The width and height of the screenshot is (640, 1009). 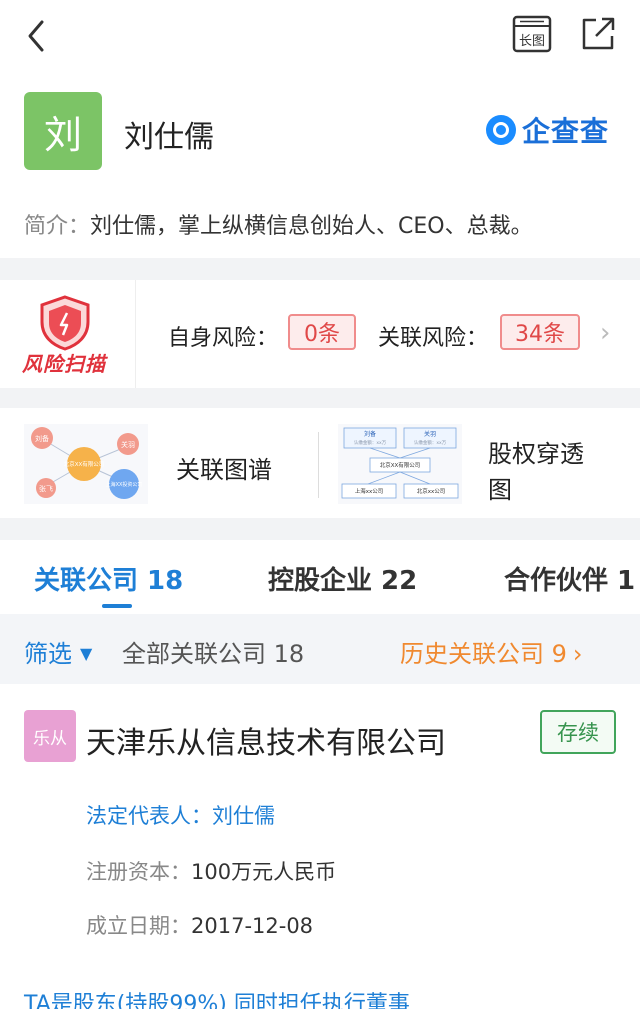 I want to click on back-button, so click(x=38, y=36).